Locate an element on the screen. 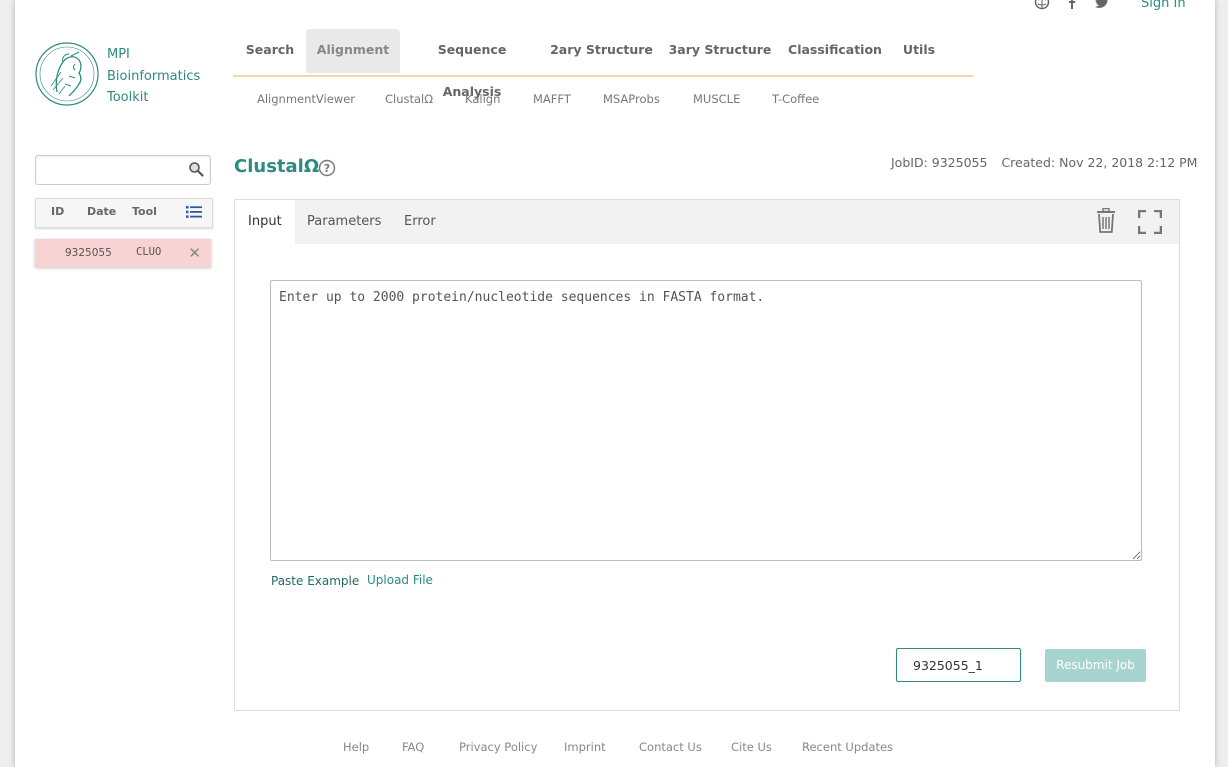  subnav-alignmentviewer: AlignmentViewer is located at coordinates (306, 99).